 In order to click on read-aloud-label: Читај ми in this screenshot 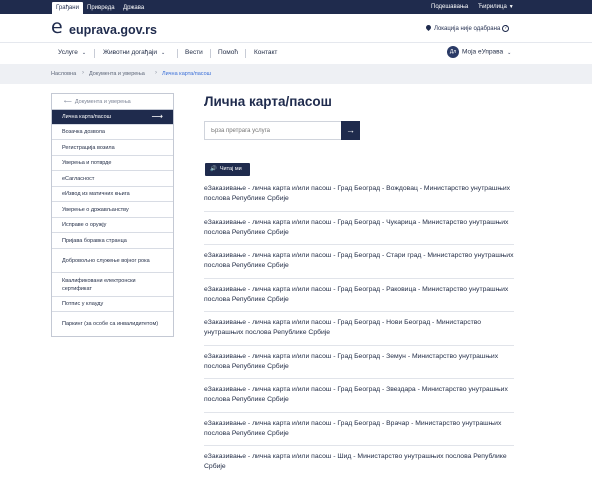, I will do `click(230, 169)`.